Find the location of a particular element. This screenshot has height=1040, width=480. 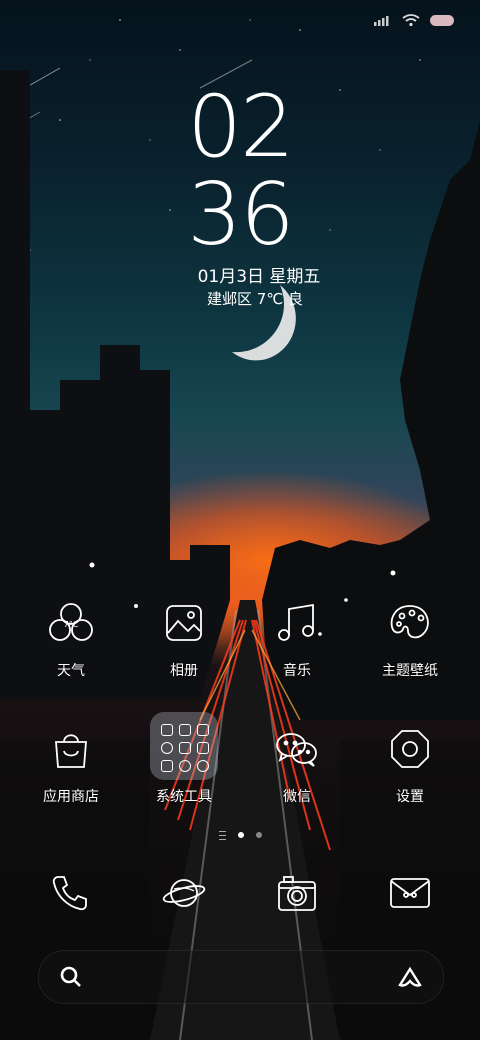

weather-icon-temp: 7°C is located at coordinates (71, 624).